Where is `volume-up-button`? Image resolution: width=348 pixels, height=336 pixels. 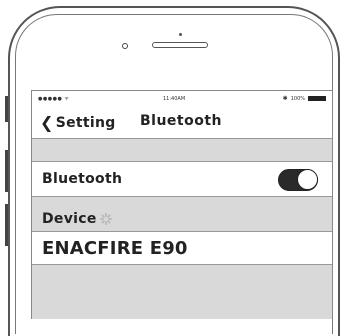
volume-up-button is located at coordinates (6, 171).